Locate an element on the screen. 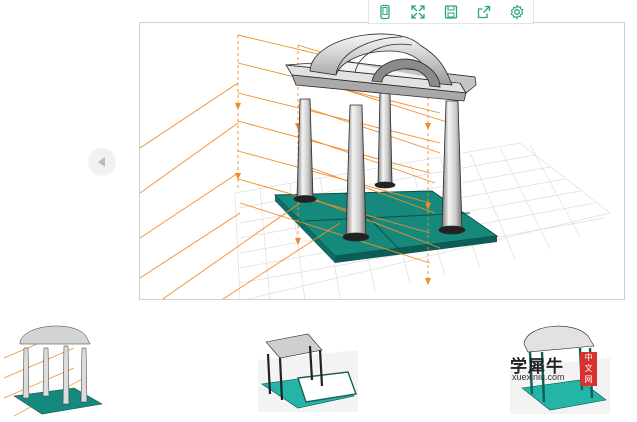 This screenshot has height=422, width=637. seal-char-3: 网 is located at coordinates (588, 379).